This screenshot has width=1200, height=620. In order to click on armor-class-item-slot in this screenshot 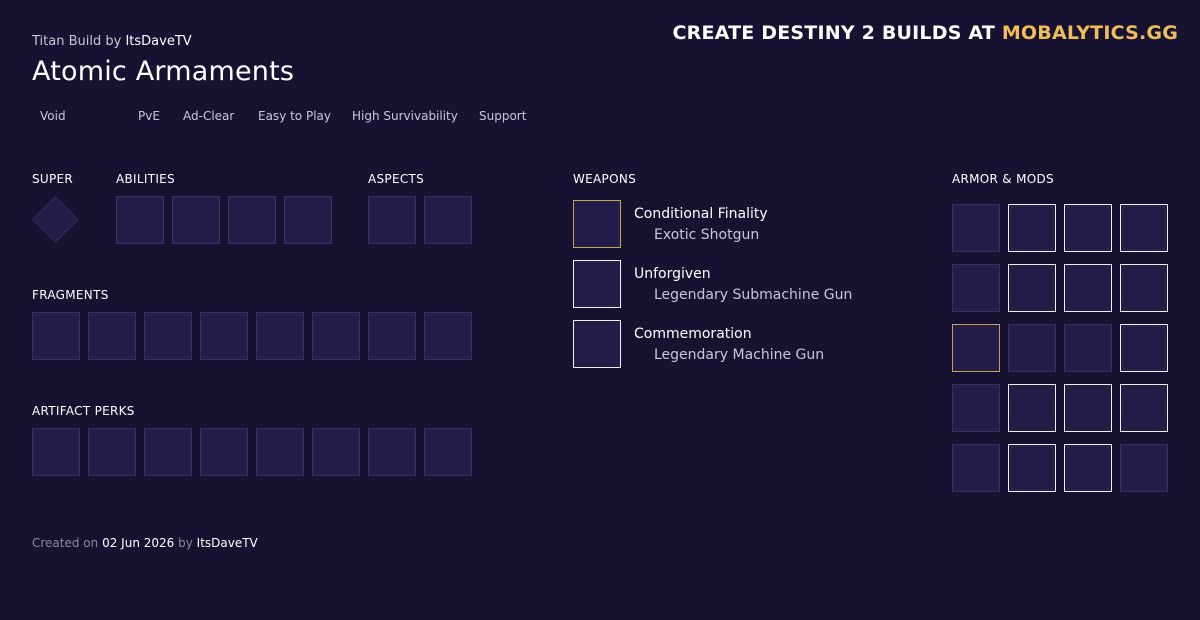, I will do `click(976, 468)`.